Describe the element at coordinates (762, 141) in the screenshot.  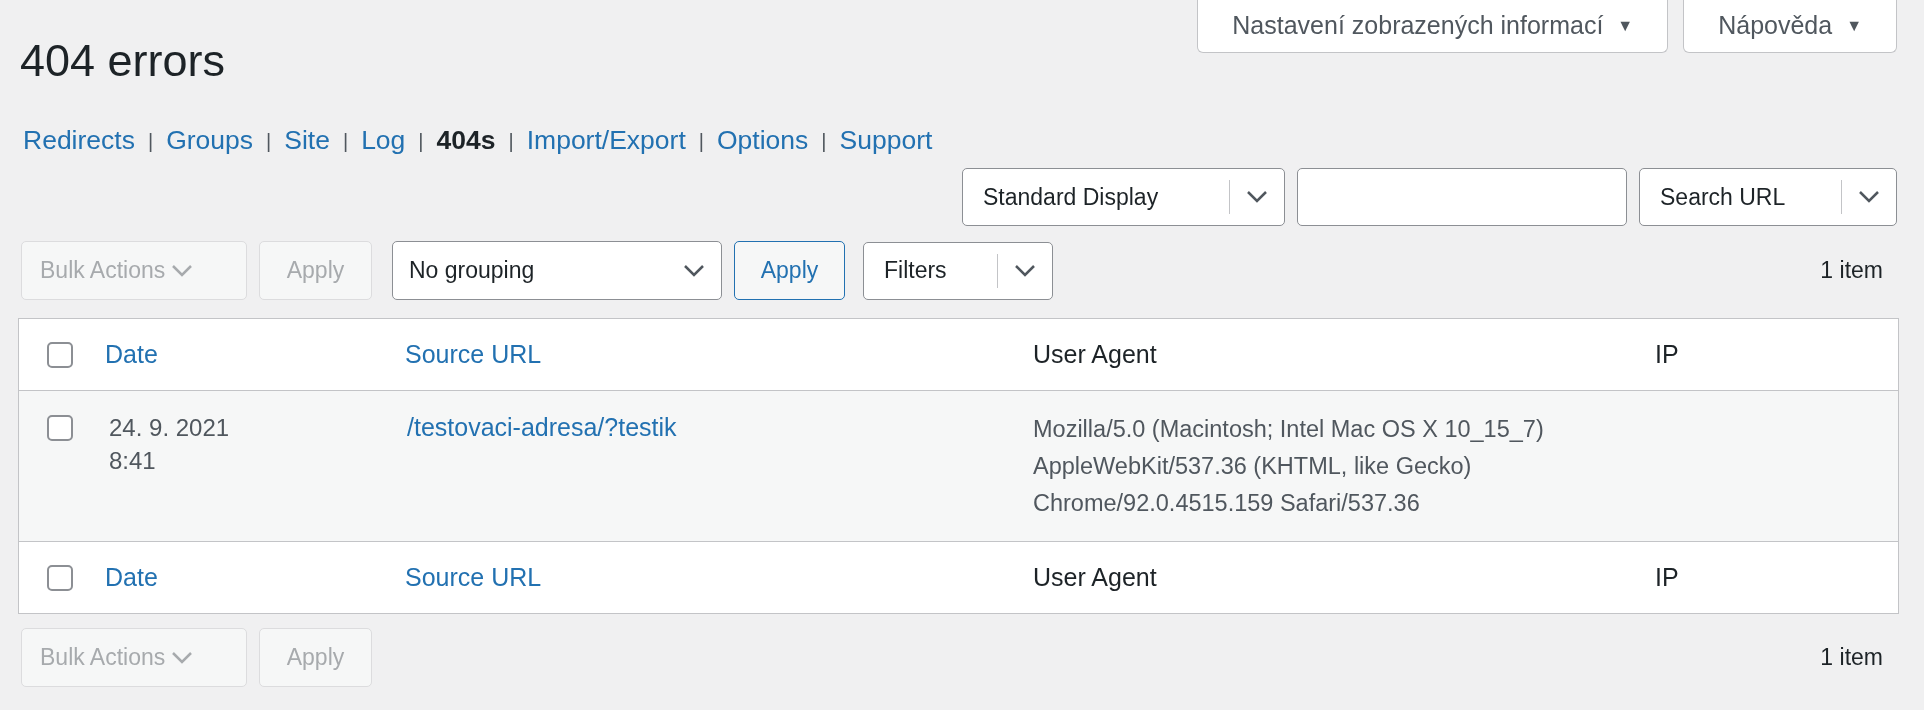
I see `nav-link: Options` at that location.